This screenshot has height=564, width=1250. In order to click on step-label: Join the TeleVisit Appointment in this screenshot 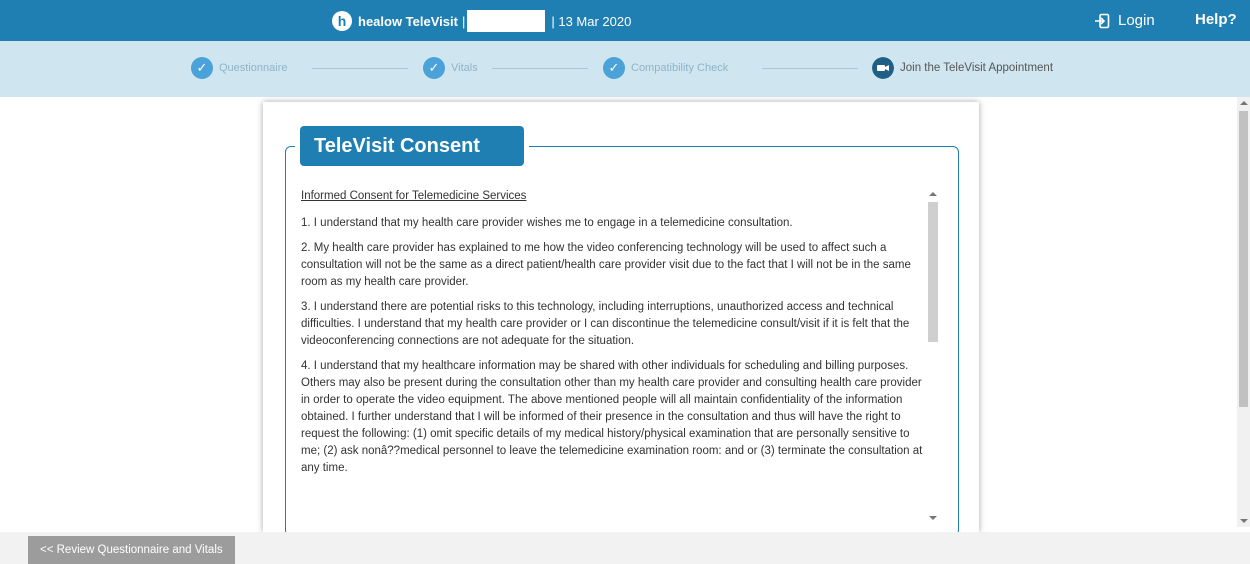, I will do `click(977, 68)`.